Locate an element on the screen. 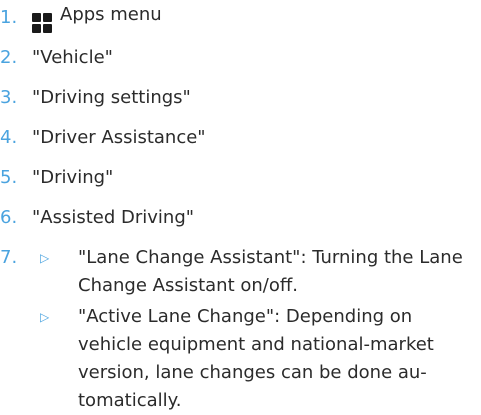 This screenshot has width=481, height=415. step-text: "Driver Assistance" is located at coordinates (119, 137).